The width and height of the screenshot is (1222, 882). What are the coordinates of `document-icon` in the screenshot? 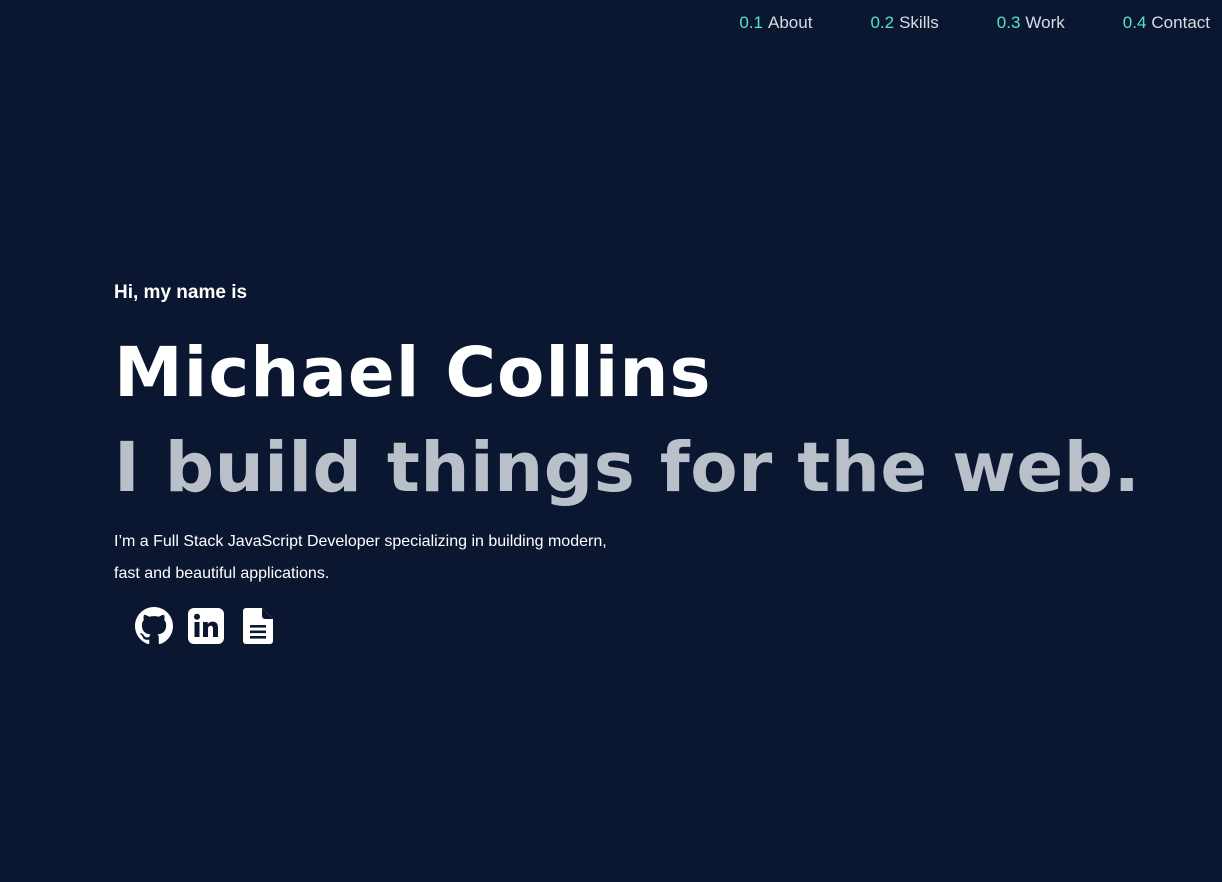 It's located at (258, 626).